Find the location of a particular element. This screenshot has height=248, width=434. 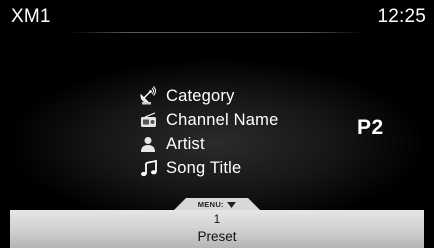

clock: 12:25 is located at coordinates (401, 16).